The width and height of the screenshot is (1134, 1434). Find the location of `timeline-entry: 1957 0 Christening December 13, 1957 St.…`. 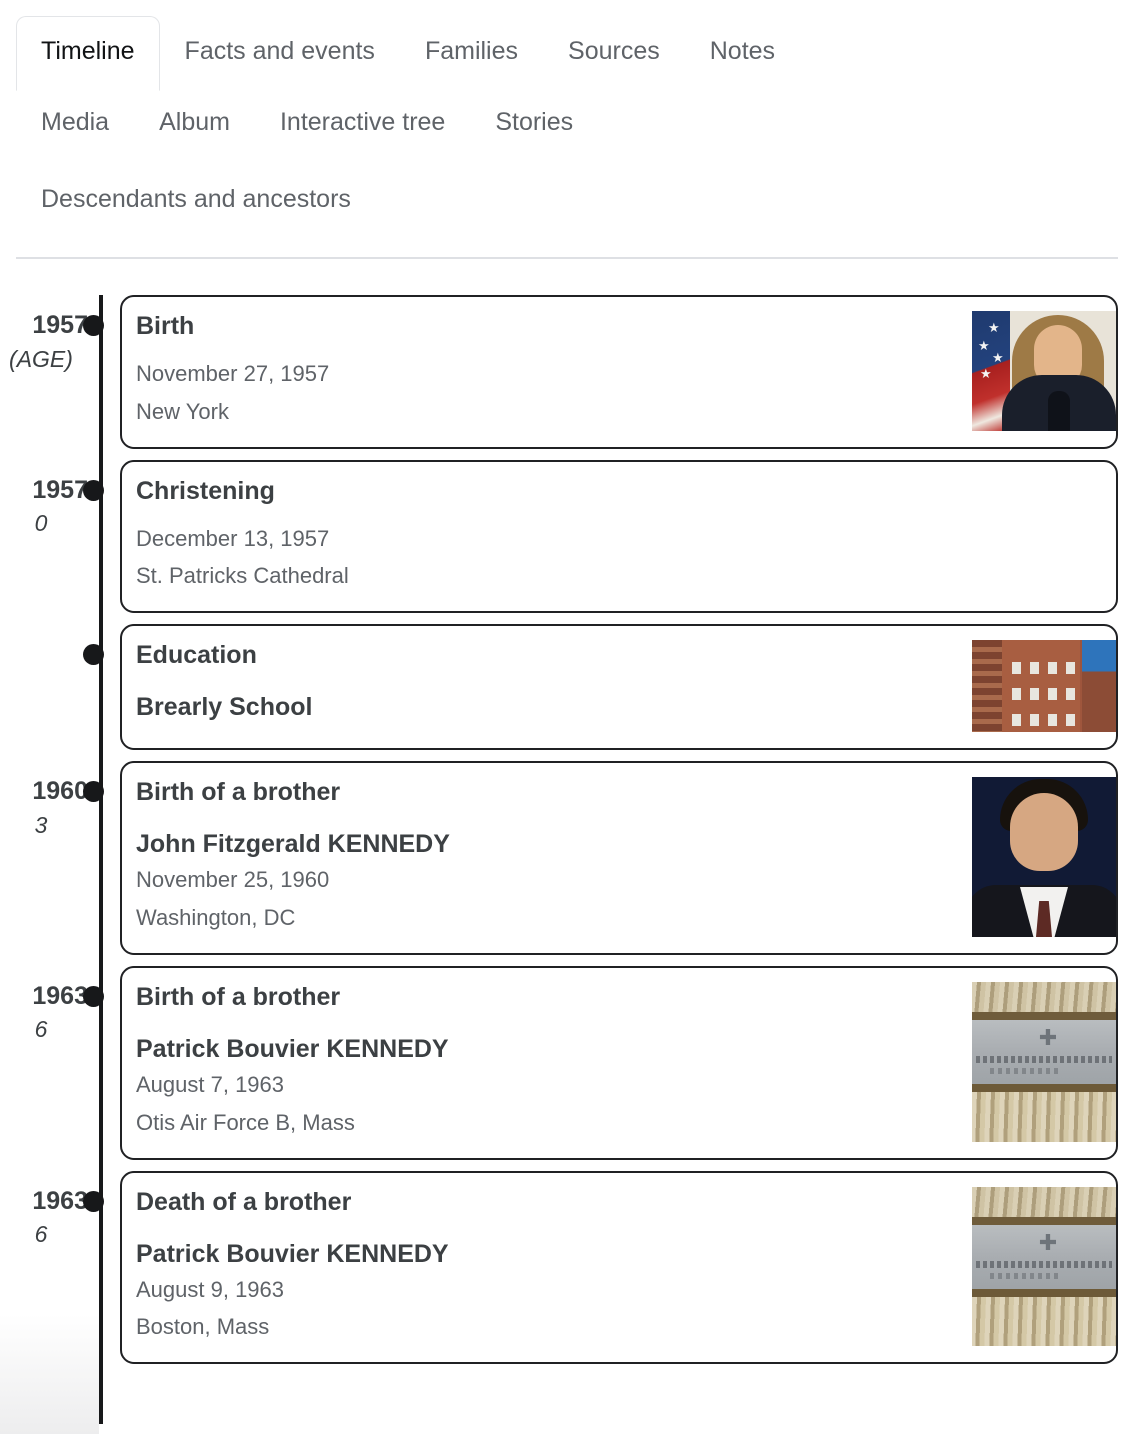

timeline-entry: 1957 0 Christening December 13, 1957 St.… is located at coordinates (567, 536).